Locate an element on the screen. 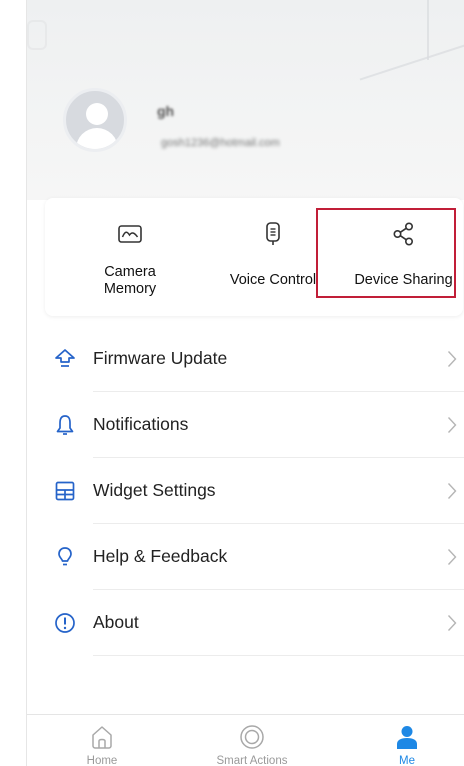 This screenshot has height=766, width=464. menu-label: Notifications is located at coordinates (141, 424).